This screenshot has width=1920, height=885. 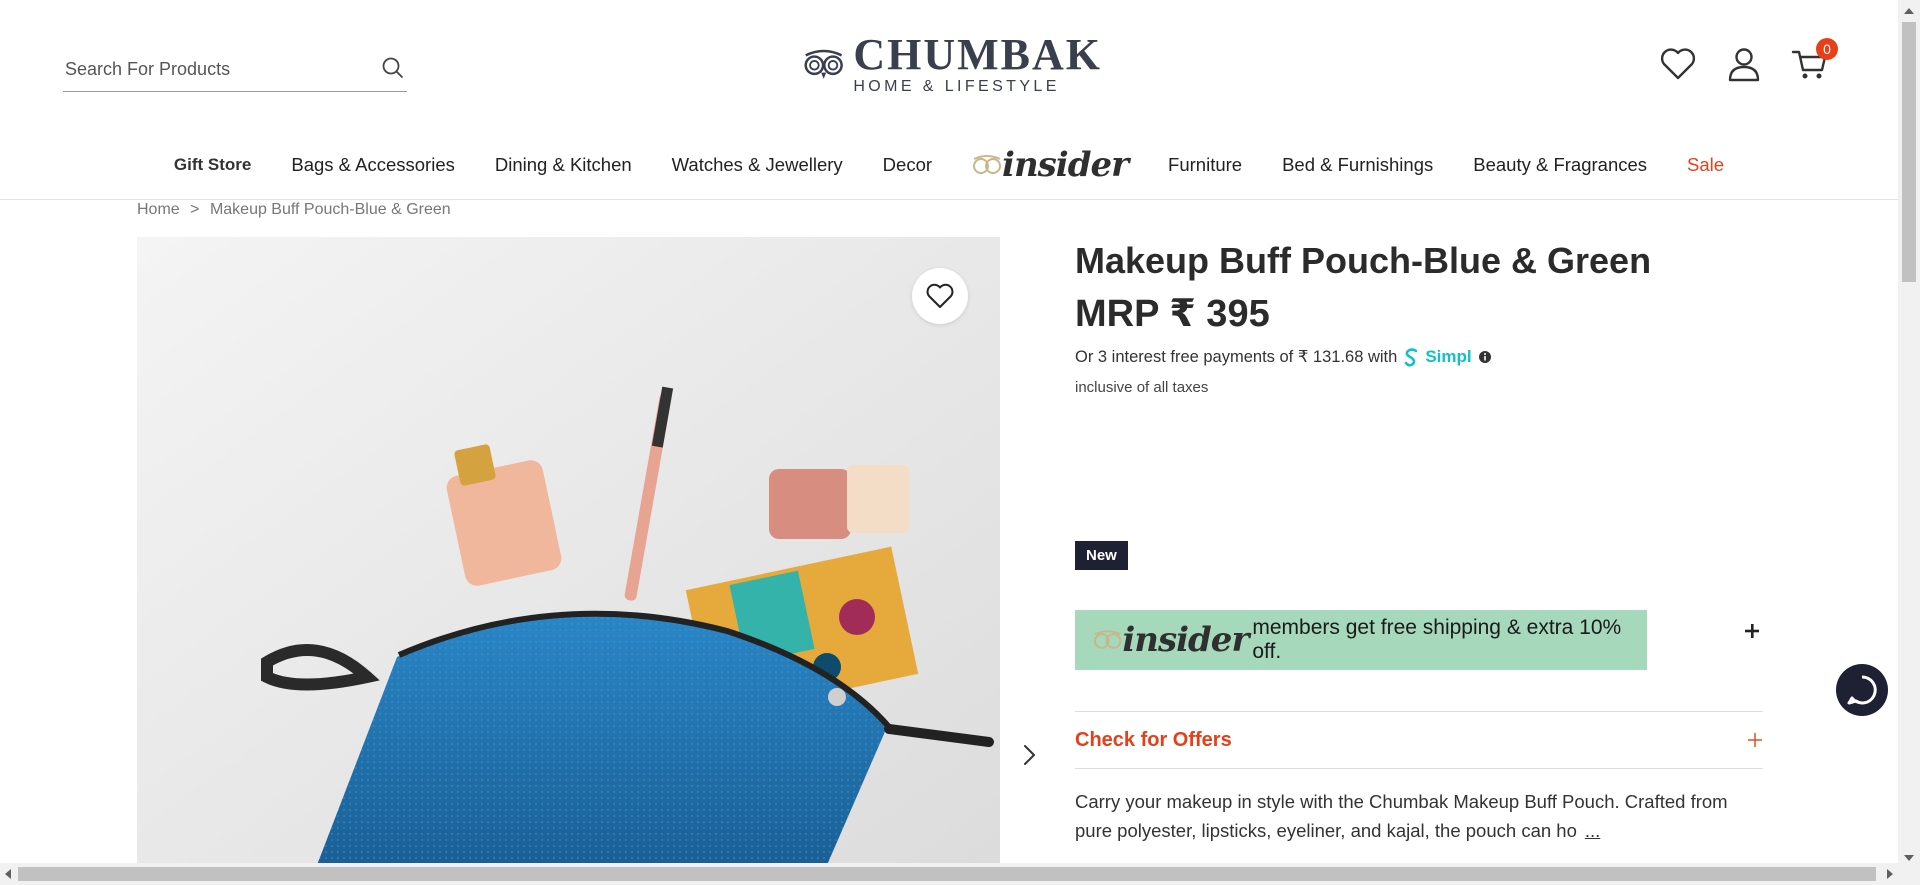 I want to click on cart-button: 0, so click(x=1814, y=61).